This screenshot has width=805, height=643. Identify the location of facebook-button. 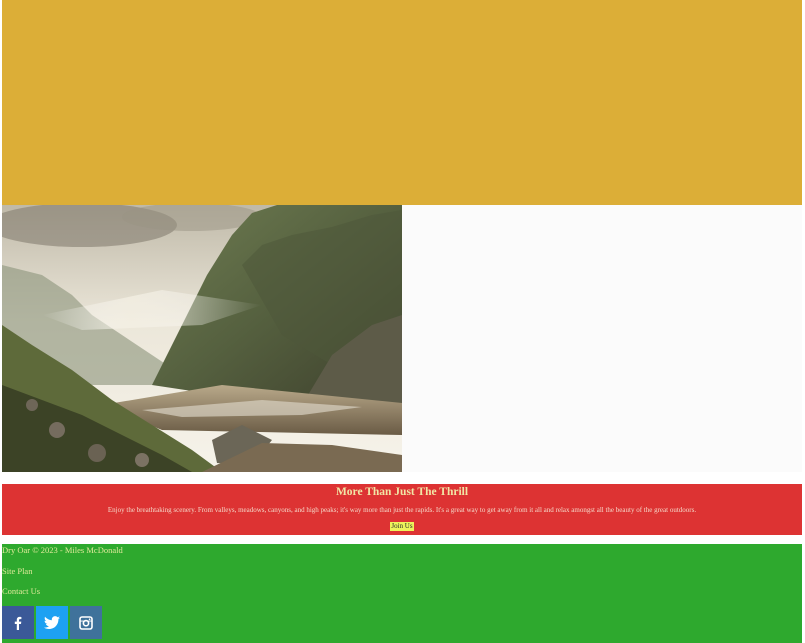
(18, 622).